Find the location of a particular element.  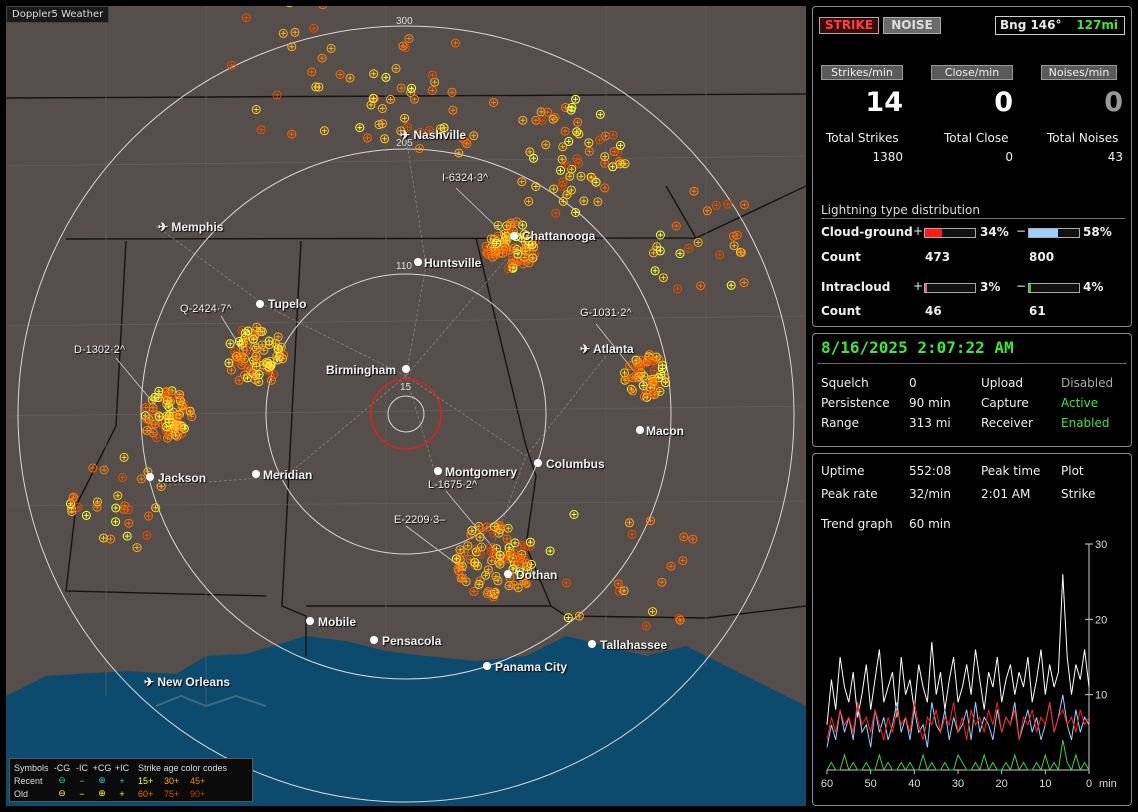

bearing-value: Bng 146° is located at coordinates (1031, 25).